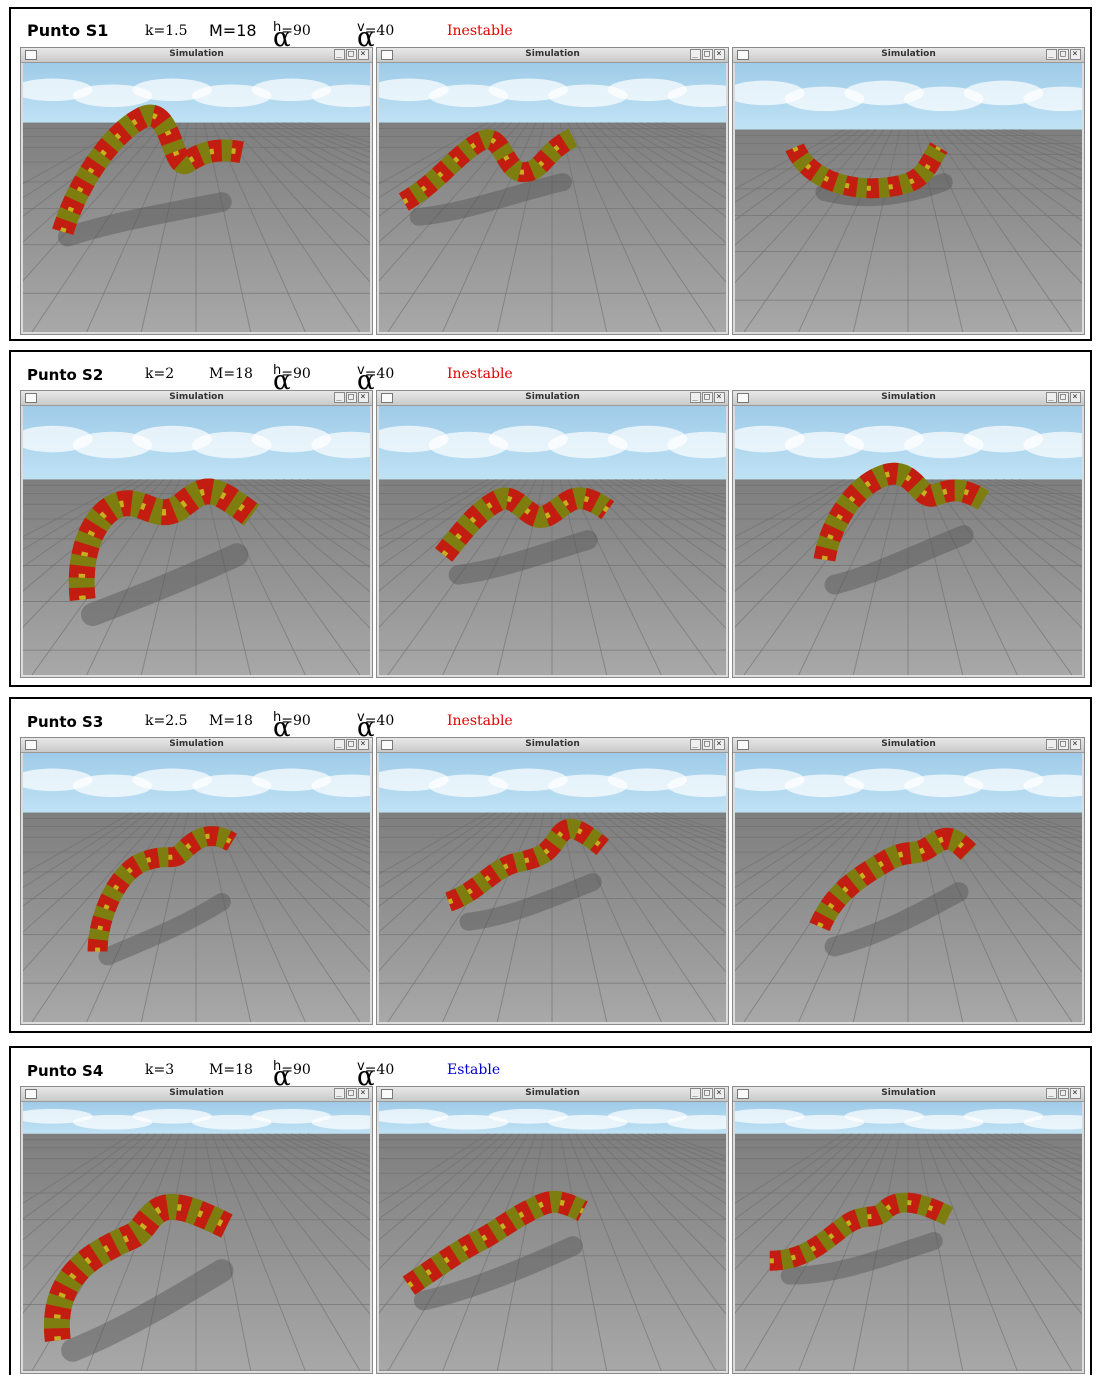 The width and height of the screenshot is (1096, 1376). Describe the element at coordinates (474, 1070) in the screenshot. I see `status-label: Estable` at that location.